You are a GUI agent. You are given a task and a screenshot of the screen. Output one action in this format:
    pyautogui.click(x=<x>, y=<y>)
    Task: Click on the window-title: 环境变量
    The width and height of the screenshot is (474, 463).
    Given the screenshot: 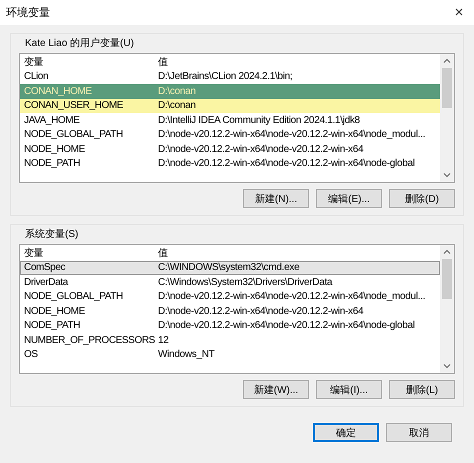 What is the action you would take?
    pyautogui.click(x=28, y=13)
    